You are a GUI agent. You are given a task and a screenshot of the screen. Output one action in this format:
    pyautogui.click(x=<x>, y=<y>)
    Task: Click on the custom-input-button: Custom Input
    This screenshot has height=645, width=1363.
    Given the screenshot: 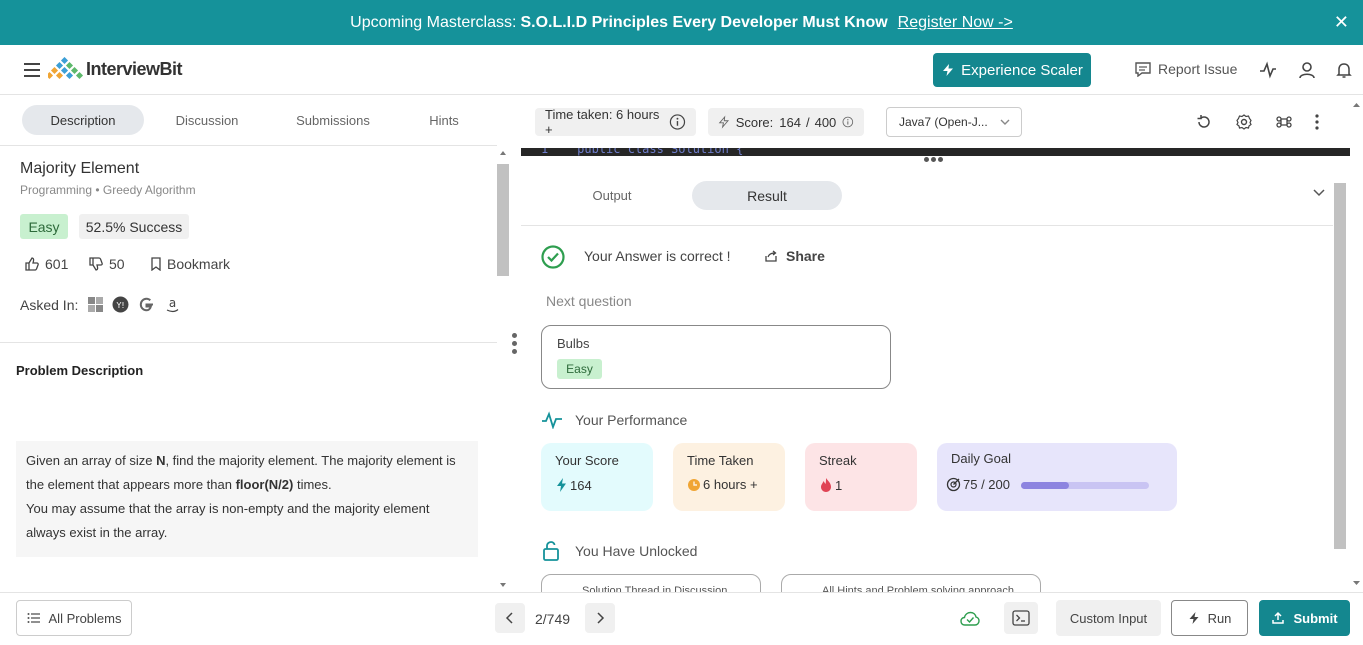 What is the action you would take?
    pyautogui.click(x=1108, y=618)
    